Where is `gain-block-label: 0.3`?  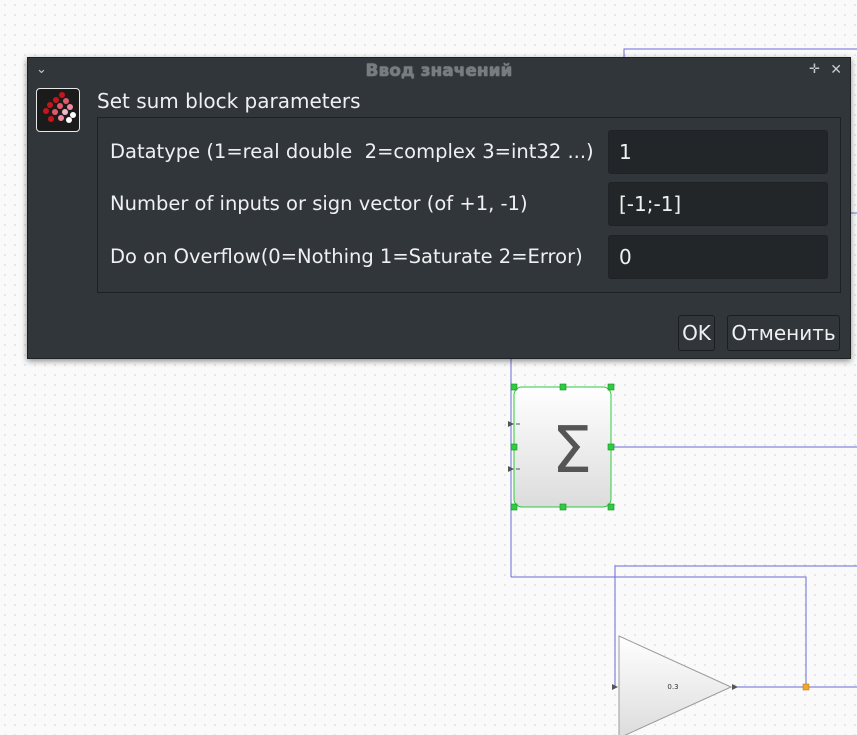
gain-block-label: 0.3 is located at coordinates (672, 687).